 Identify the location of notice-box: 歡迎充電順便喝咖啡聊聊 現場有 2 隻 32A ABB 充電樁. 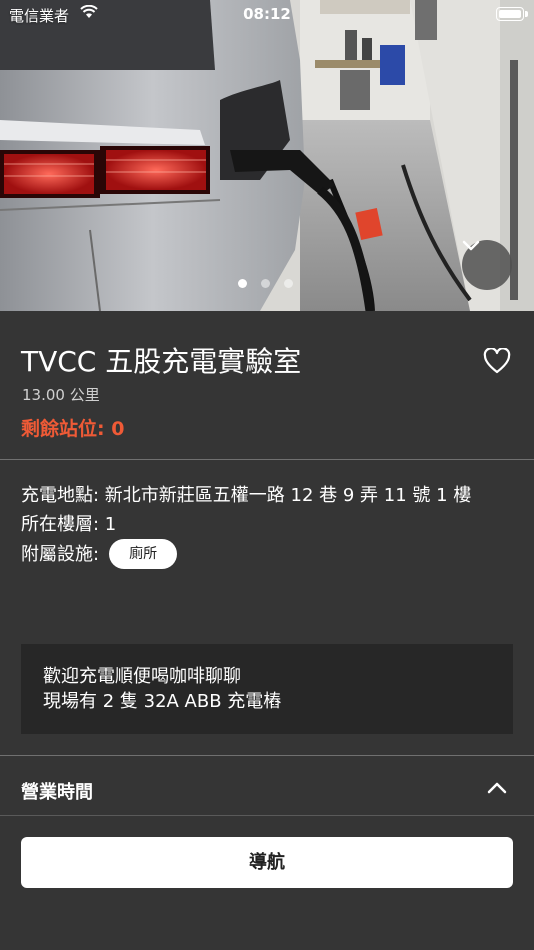
(267, 689).